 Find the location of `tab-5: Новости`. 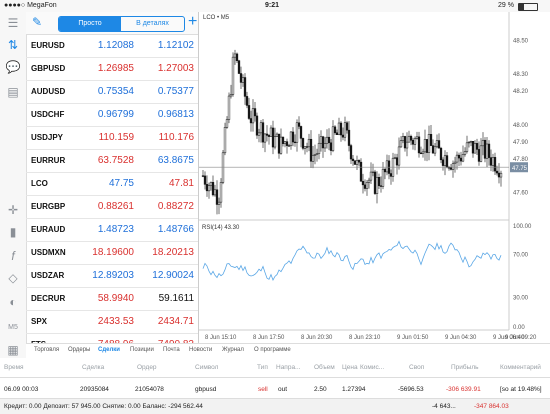

tab-5: Новости is located at coordinates (200, 350).